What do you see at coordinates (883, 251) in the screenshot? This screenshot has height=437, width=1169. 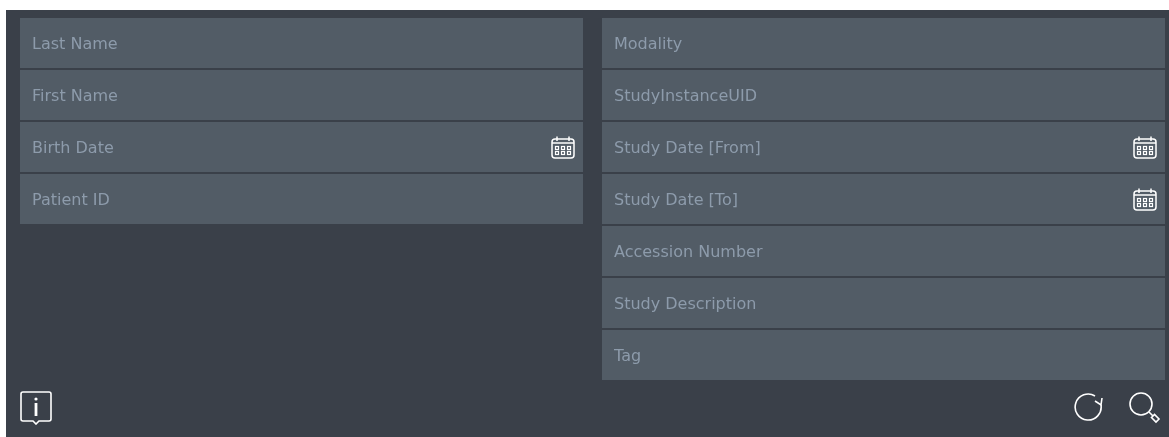 I see `search-field: Accession Number` at bounding box center [883, 251].